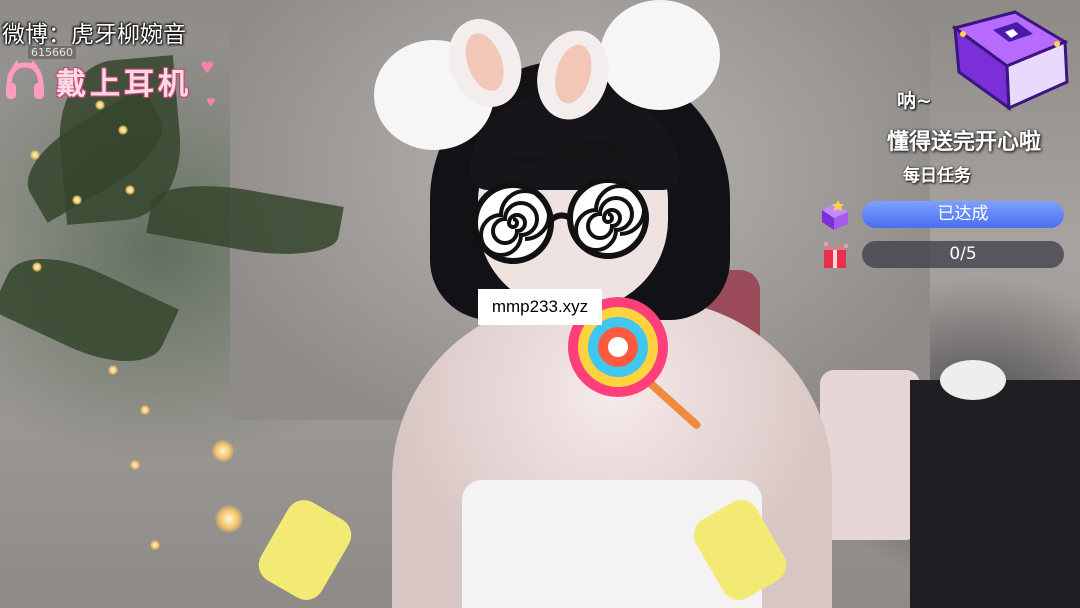  I want to click on weibo-label: 微博：虎牙柳婉音, so click(94, 35).